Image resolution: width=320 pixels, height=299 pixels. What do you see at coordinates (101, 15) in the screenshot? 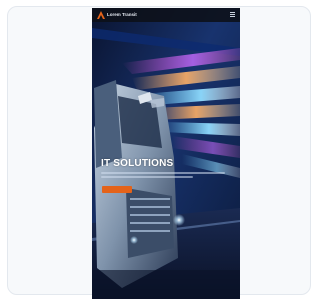
I see `brand-logo-icon` at bounding box center [101, 15].